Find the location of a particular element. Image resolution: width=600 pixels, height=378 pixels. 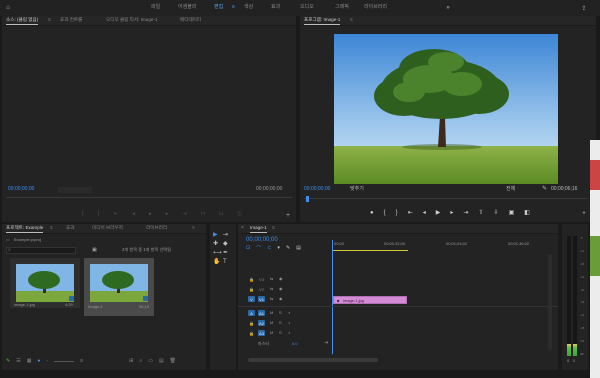

program-tab-menu-icon: ≡ is located at coordinates (351, 20).